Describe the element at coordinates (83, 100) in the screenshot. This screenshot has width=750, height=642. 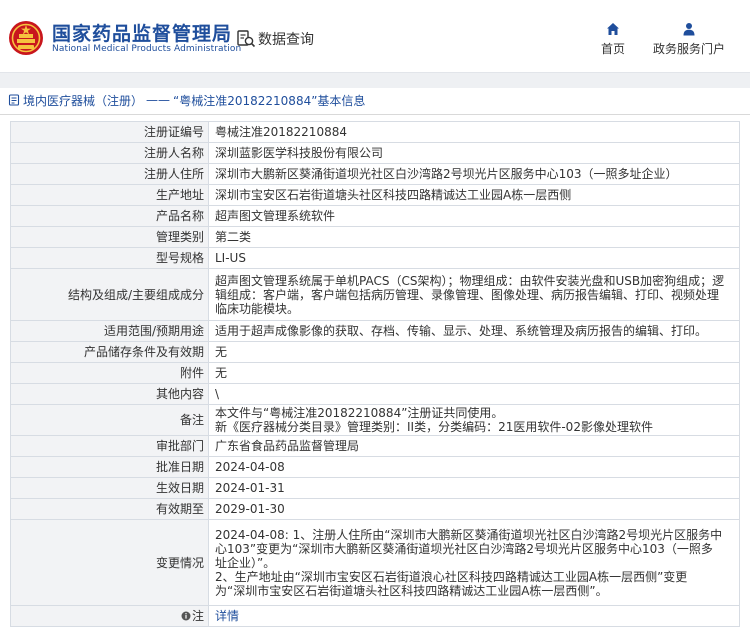
I see `breadcrumb-category-link: 境内医疗器械（注册）` at that location.